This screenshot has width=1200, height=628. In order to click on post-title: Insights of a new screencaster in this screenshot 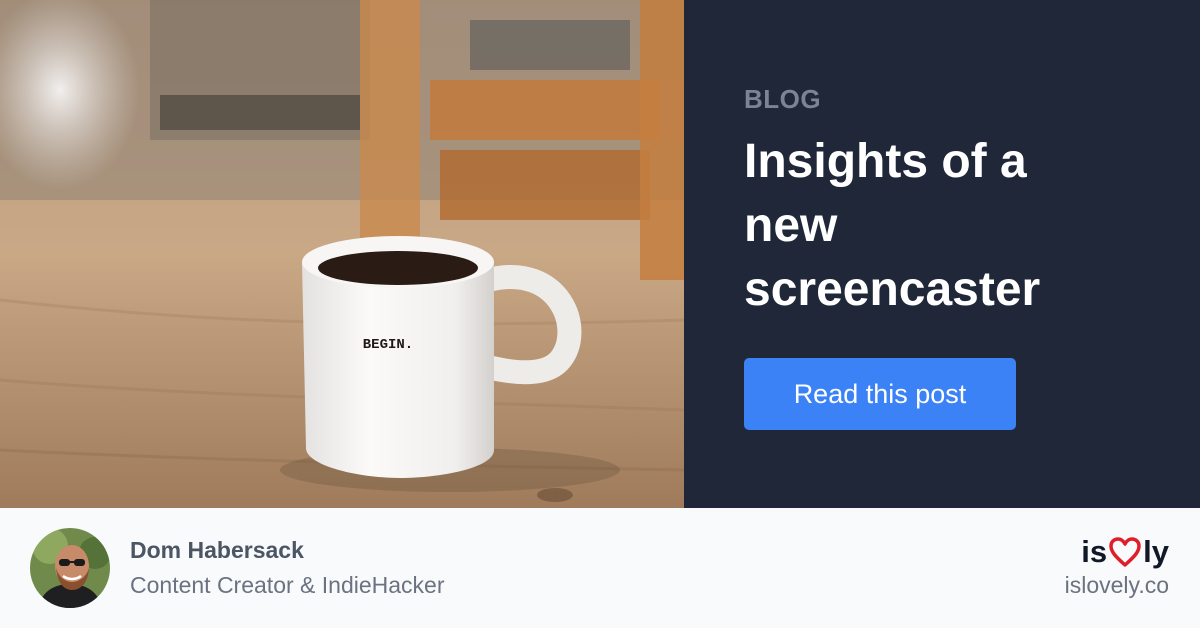, I will do `click(934, 226)`.